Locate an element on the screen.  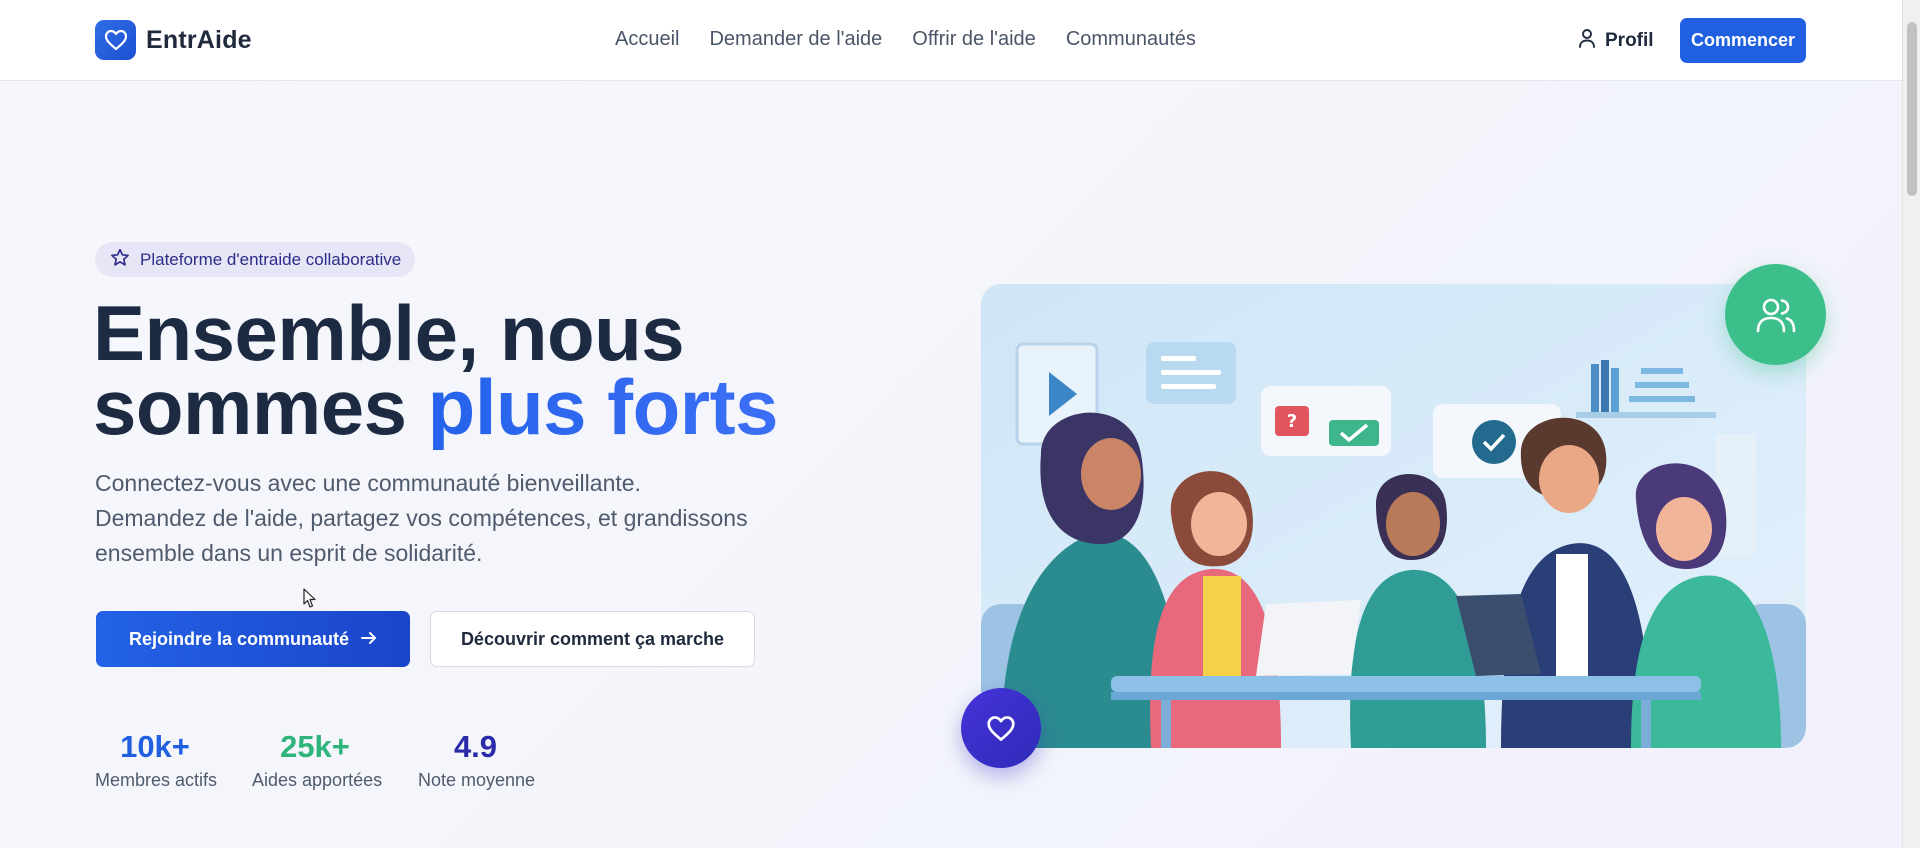
badge-label: Plateforme d'entraide collaborative is located at coordinates (271, 259).